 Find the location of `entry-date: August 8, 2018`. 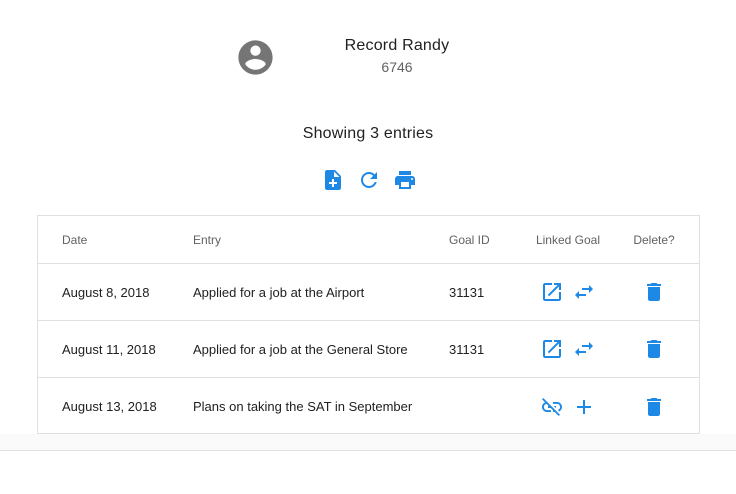

entry-date: August 8, 2018 is located at coordinates (106, 292).